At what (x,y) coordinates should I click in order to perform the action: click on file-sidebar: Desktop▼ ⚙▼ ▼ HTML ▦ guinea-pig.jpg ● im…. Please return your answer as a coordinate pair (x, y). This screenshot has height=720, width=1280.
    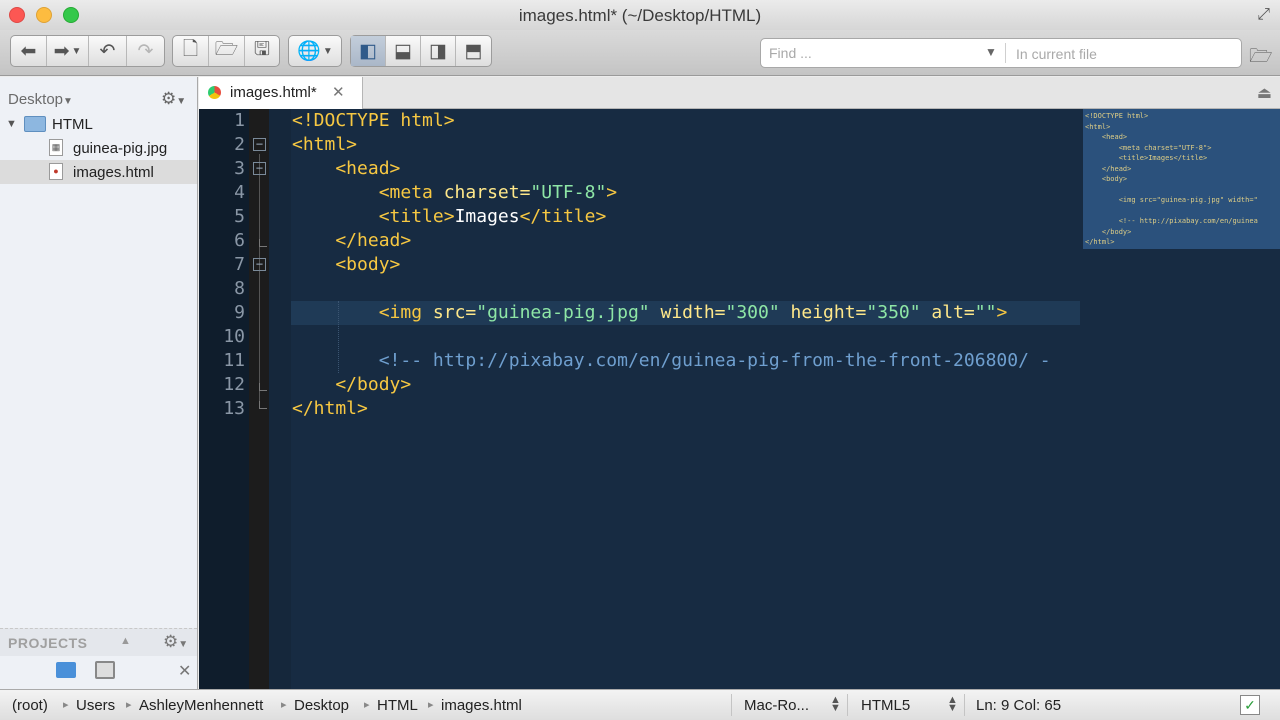
    Looking at the image, I should click on (99, 383).